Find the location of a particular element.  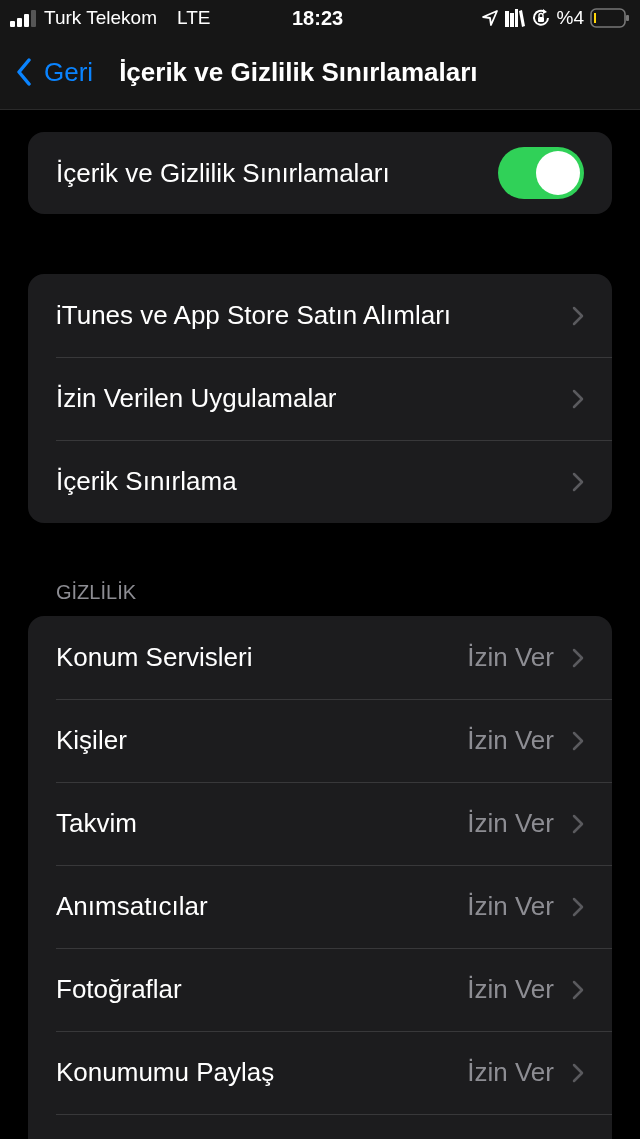

rotation-lock-icon is located at coordinates (540, 18).